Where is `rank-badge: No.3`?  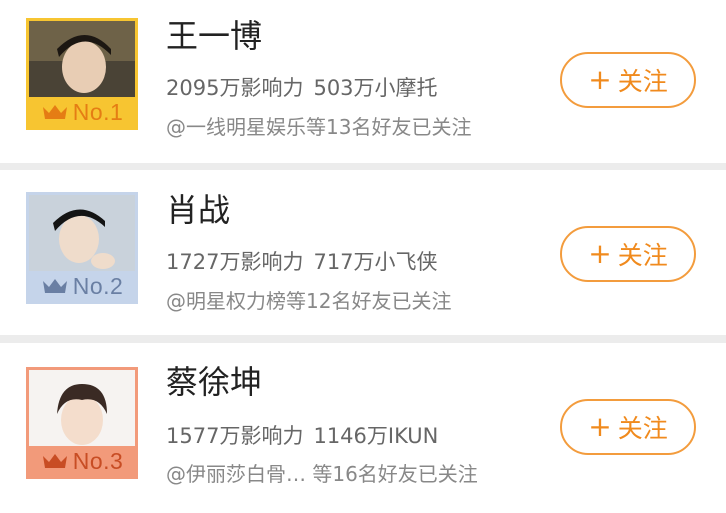
rank-badge: No.3 is located at coordinates (82, 461).